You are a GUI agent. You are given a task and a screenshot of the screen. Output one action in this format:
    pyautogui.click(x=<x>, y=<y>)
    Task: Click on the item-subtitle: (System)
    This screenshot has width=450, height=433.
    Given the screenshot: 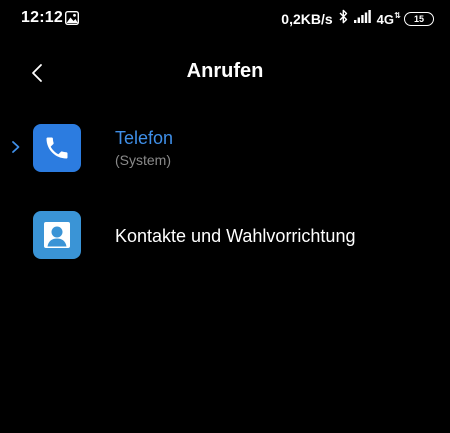 What is the action you would take?
    pyautogui.click(x=143, y=160)
    